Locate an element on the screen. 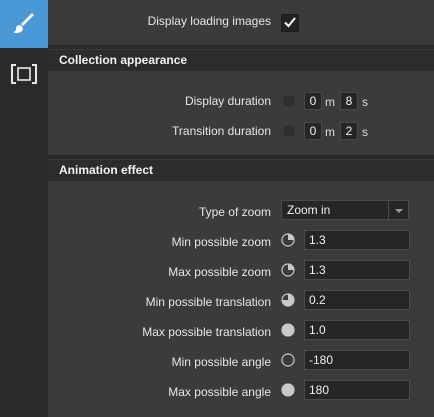 The image size is (434, 417). animation-field-label: Max possible zoom is located at coordinates (219, 272).